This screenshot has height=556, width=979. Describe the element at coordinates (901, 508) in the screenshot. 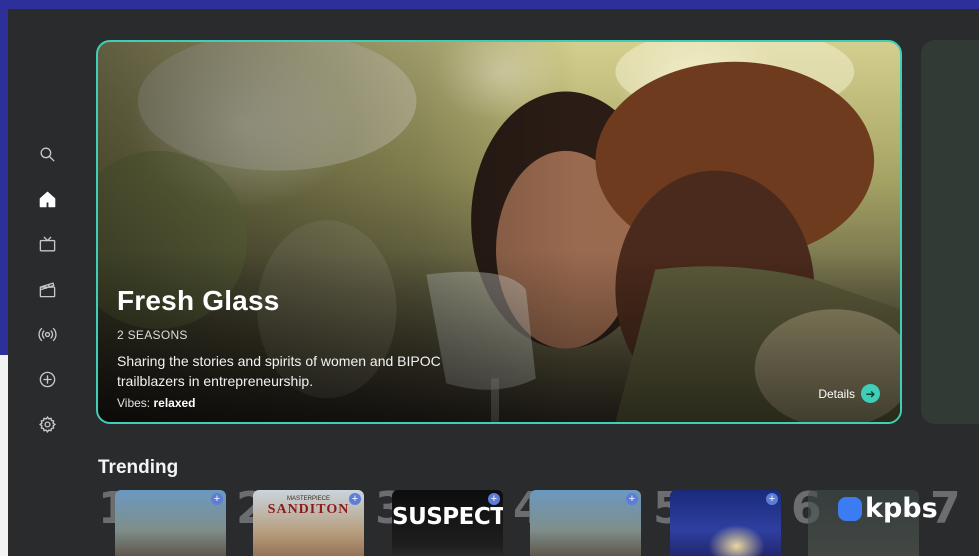

I see `logo-text: kpbs` at that location.